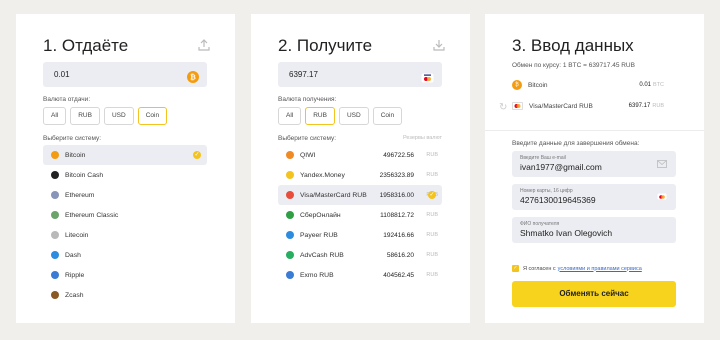 The height and width of the screenshot is (340, 720). Describe the element at coordinates (396, 195) in the screenshot. I see `reserve-amount: 1958316.00` at that location.